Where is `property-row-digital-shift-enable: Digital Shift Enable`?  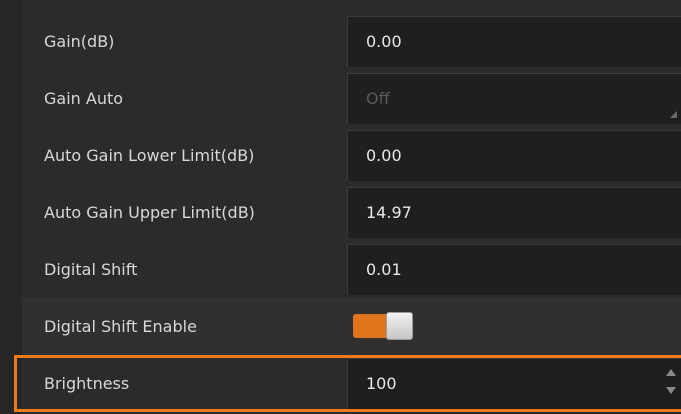
property-row-digital-shift-enable: Digital Shift Enable is located at coordinates (340, 326).